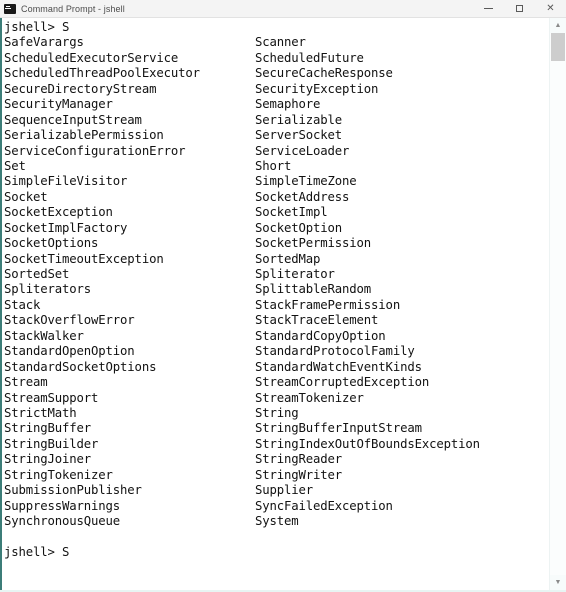  What do you see at coordinates (102, 73) in the screenshot?
I see `completion-item: ScheduledThreadPoolExecutor` at bounding box center [102, 73].